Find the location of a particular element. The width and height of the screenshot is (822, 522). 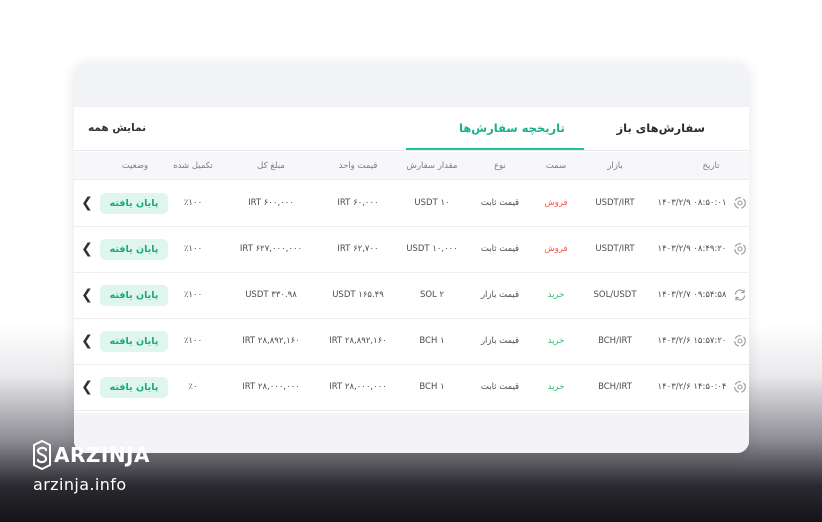

column-header-side: سمت is located at coordinates (556, 166).